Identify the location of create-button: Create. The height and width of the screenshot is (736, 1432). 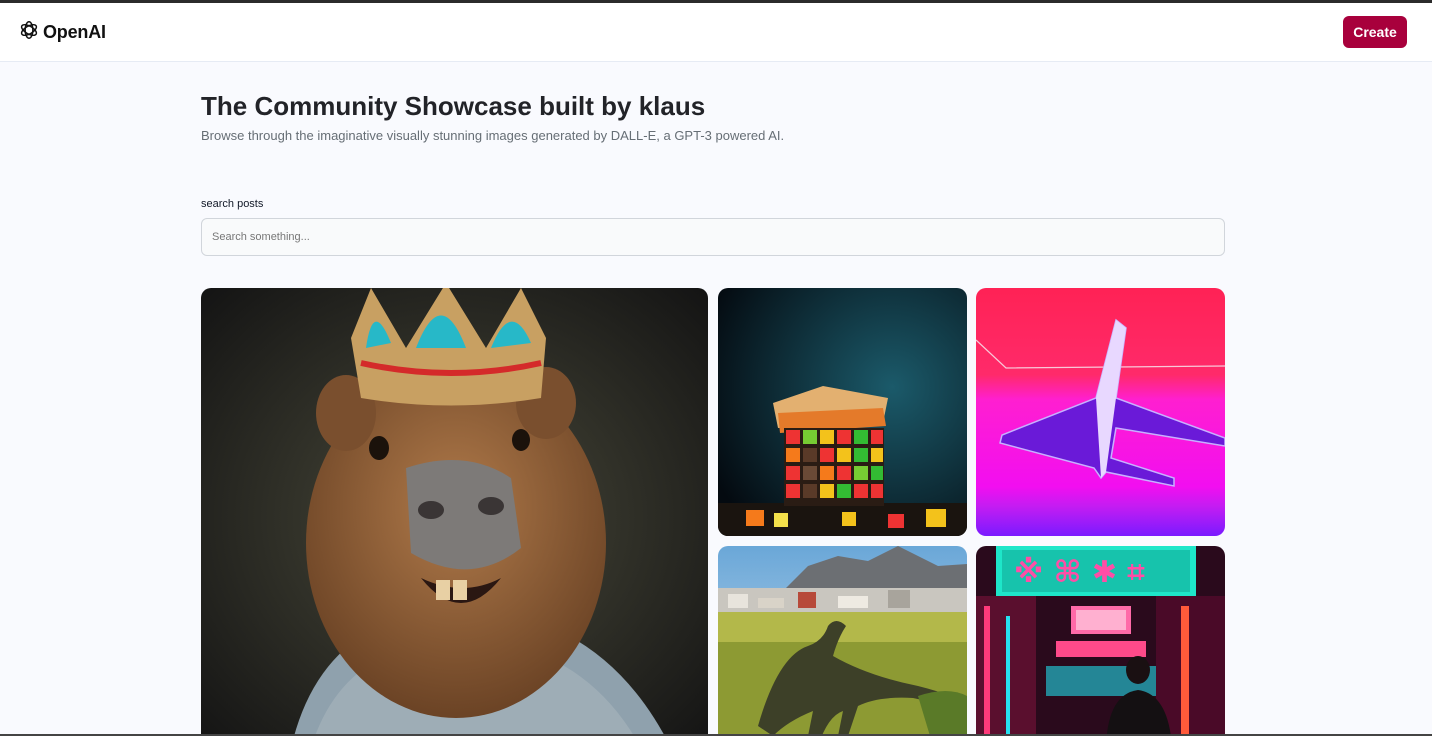
(1375, 32).